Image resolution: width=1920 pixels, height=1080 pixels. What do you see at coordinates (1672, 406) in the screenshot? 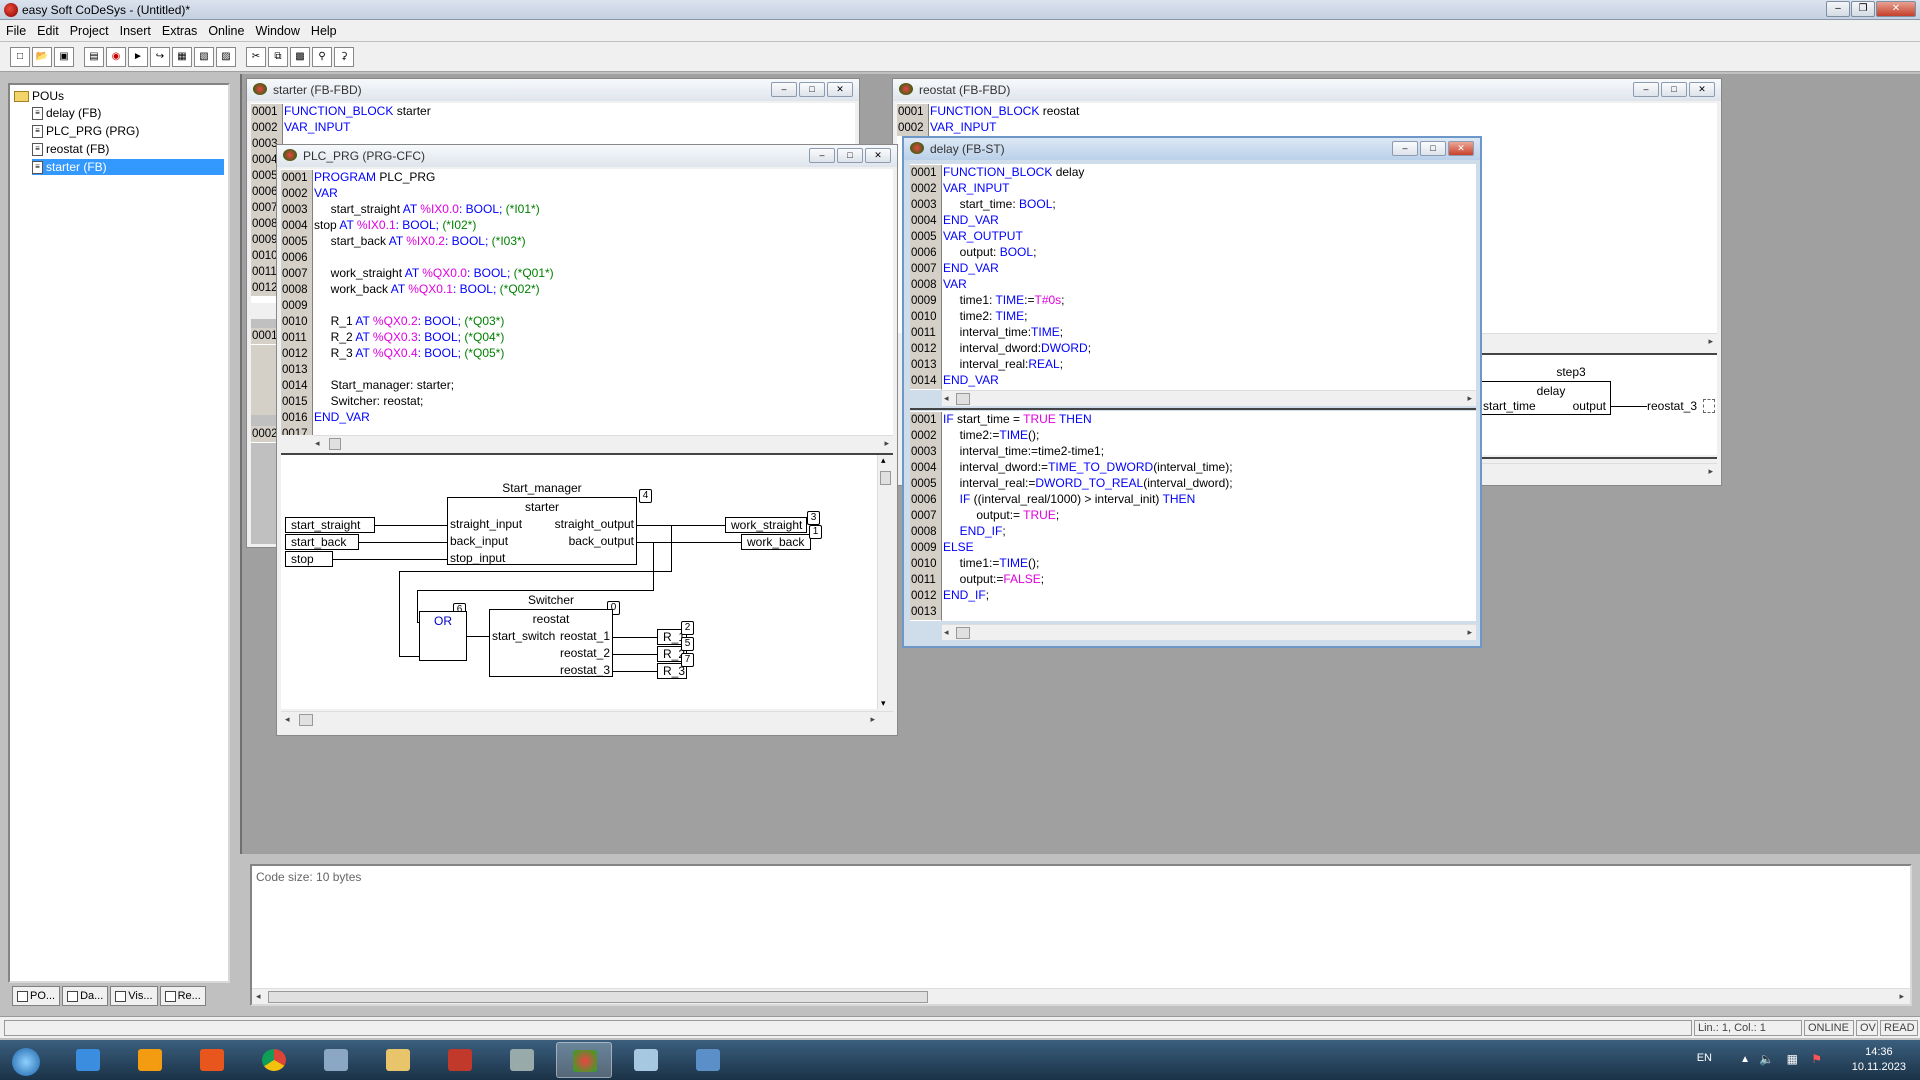
I see `reostat-3-output-label: reostat_3` at bounding box center [1672, 406].